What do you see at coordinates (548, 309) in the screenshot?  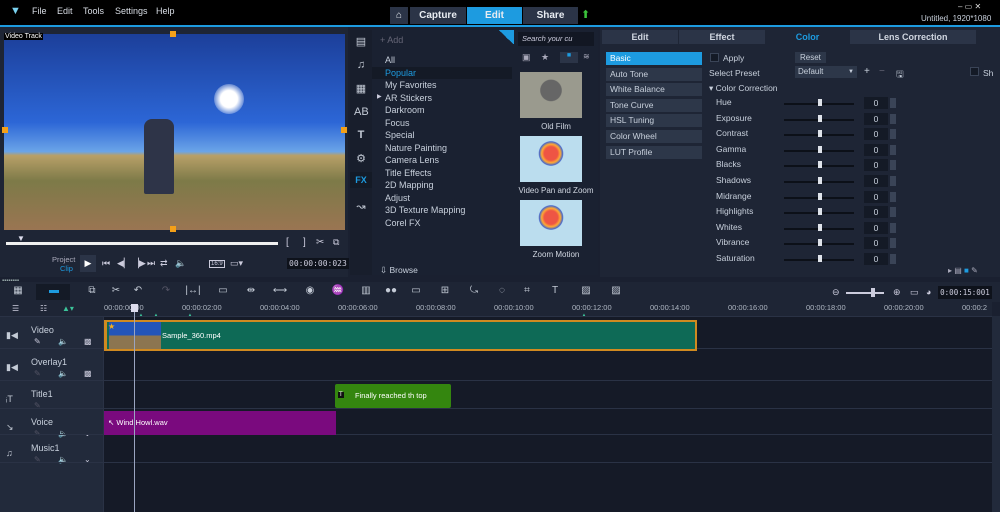 I see `timeline-ruler` at bounding box center [548, 309].